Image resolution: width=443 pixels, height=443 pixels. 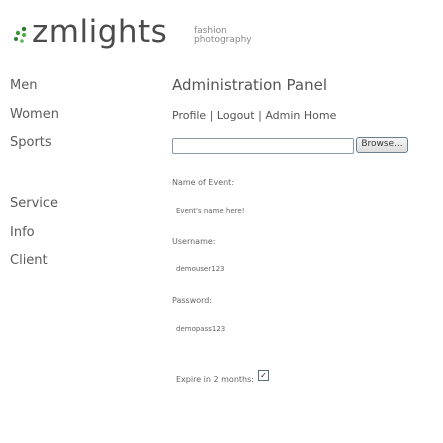 What do you see at coordinates (200, 269) in the screenshot?
I see `username-input: demouser123` at bounding box center [200, 269].